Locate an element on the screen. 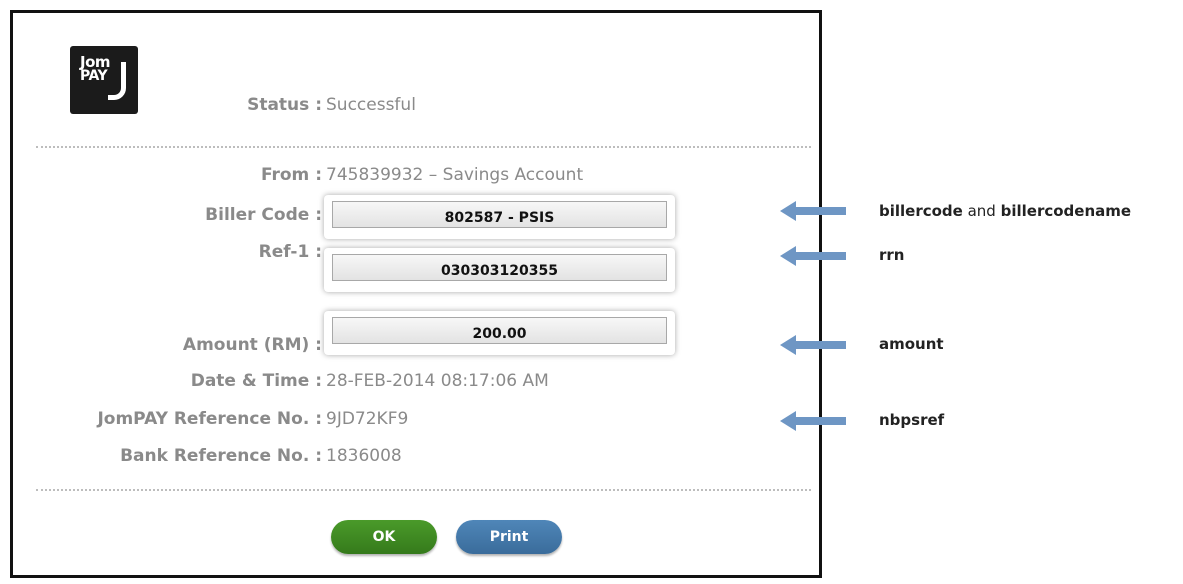 Image resolution: width=1183 pixels, height=584 pixels. annotation-billercode: billercode is located at coordinates (921, 211).